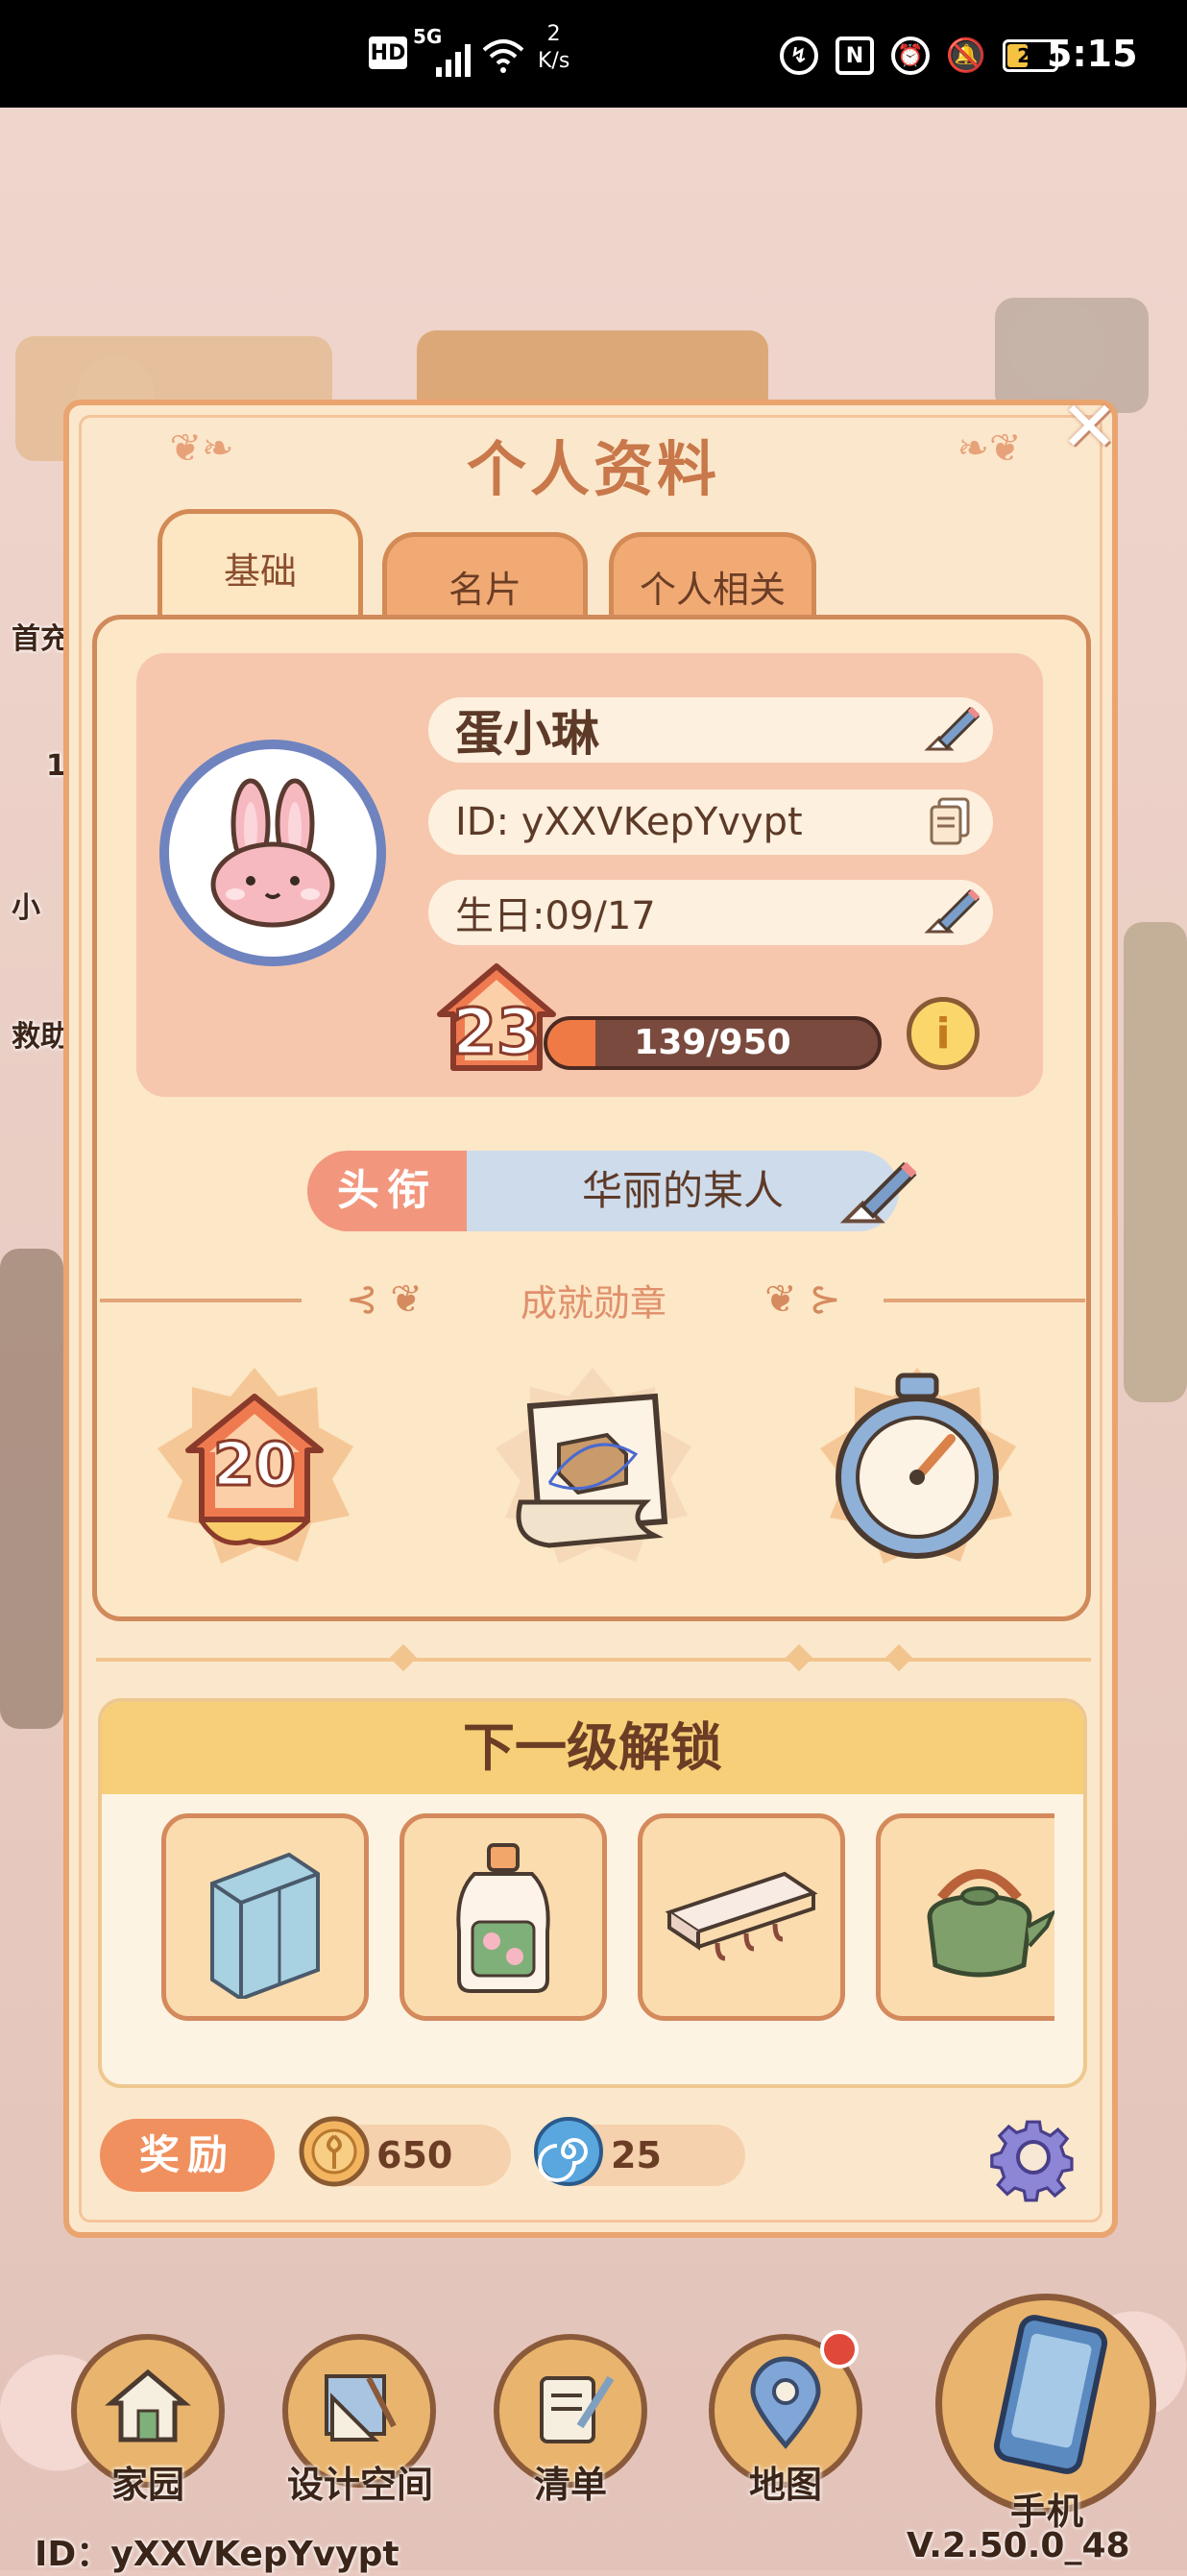  Describe the element at coordinates (497, 1032) in the screenshot. I see `level-number: 23` at that location.